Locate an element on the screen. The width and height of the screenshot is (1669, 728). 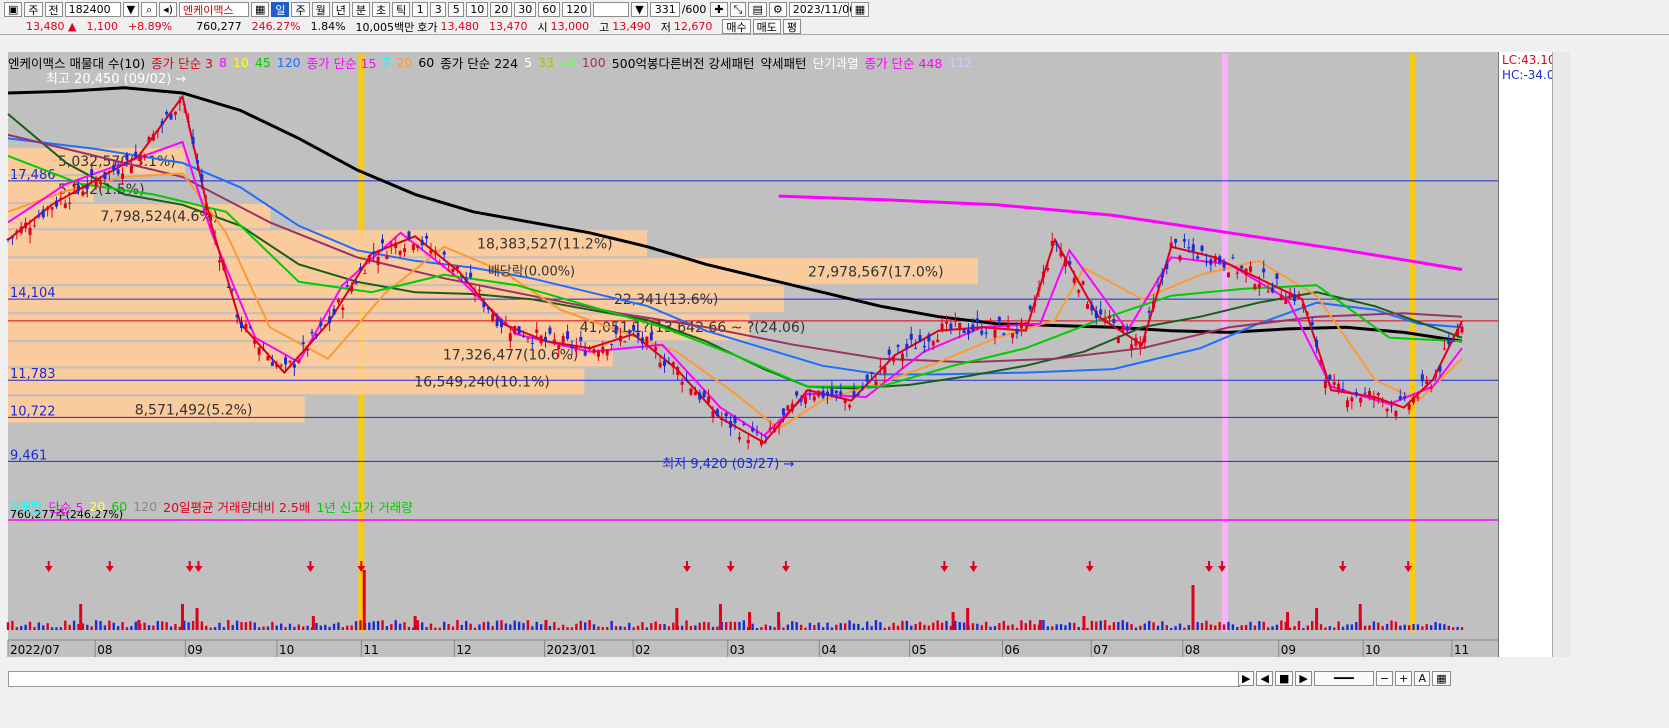
play-icon: ▶ is located at coordinates (1246, 678).